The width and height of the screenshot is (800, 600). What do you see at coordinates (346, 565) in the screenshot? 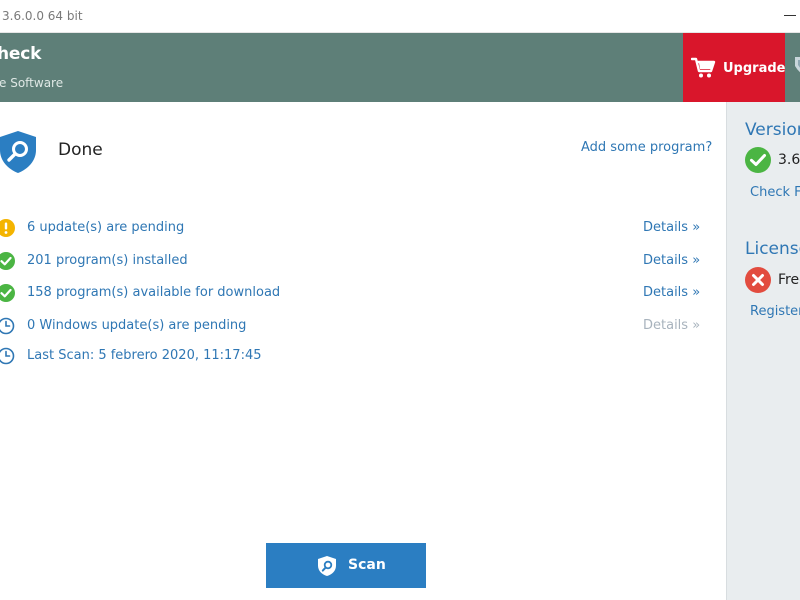
I see `scan-button: Scan` at bounding box center [346, 565].